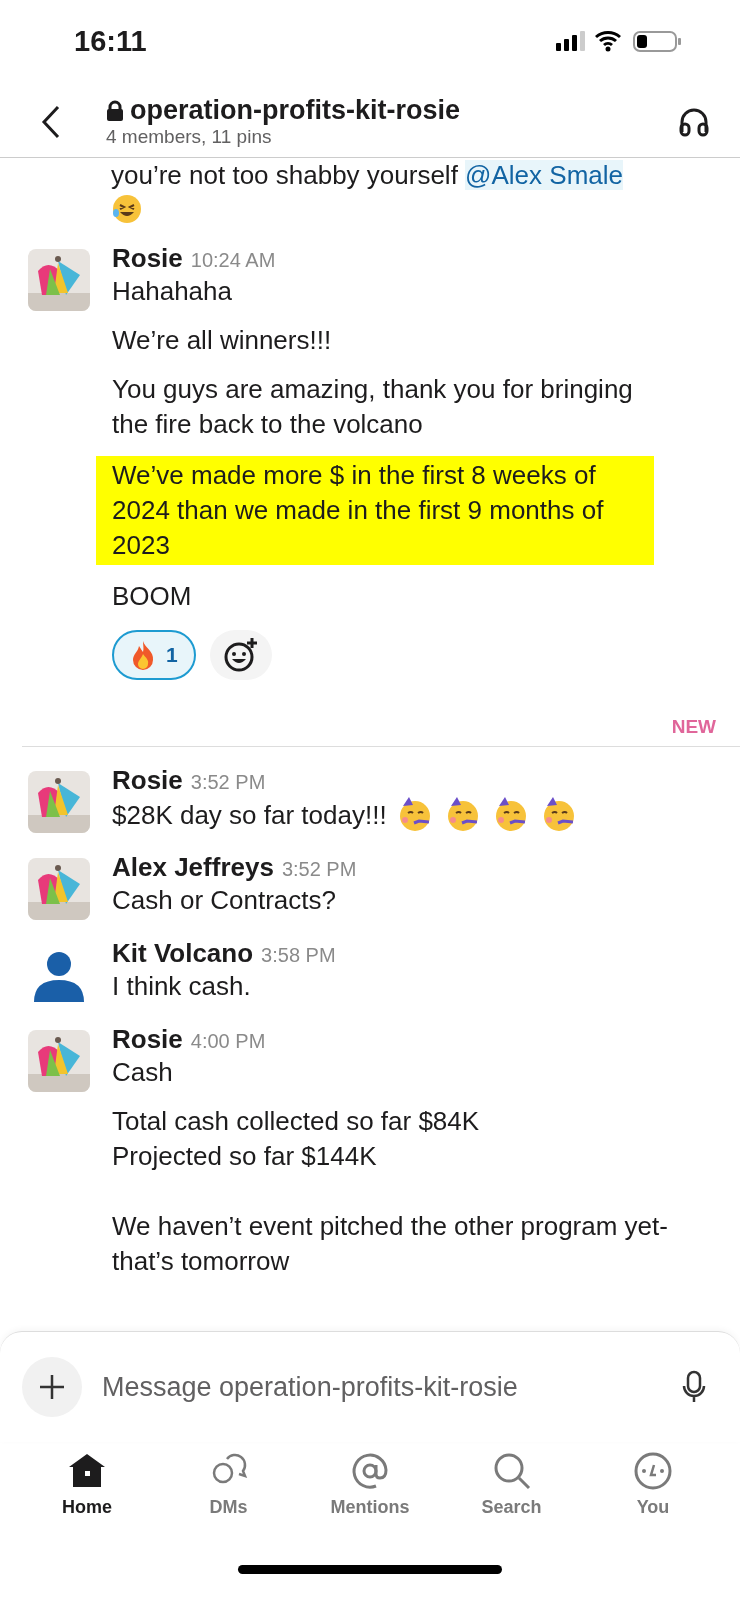 This screenshot has height=1600, width=740. What do you see at coordinates (228, 1041) in the screenshot?
I see `timestamp: 4:00 PM` at bounding box center [228, 1041].